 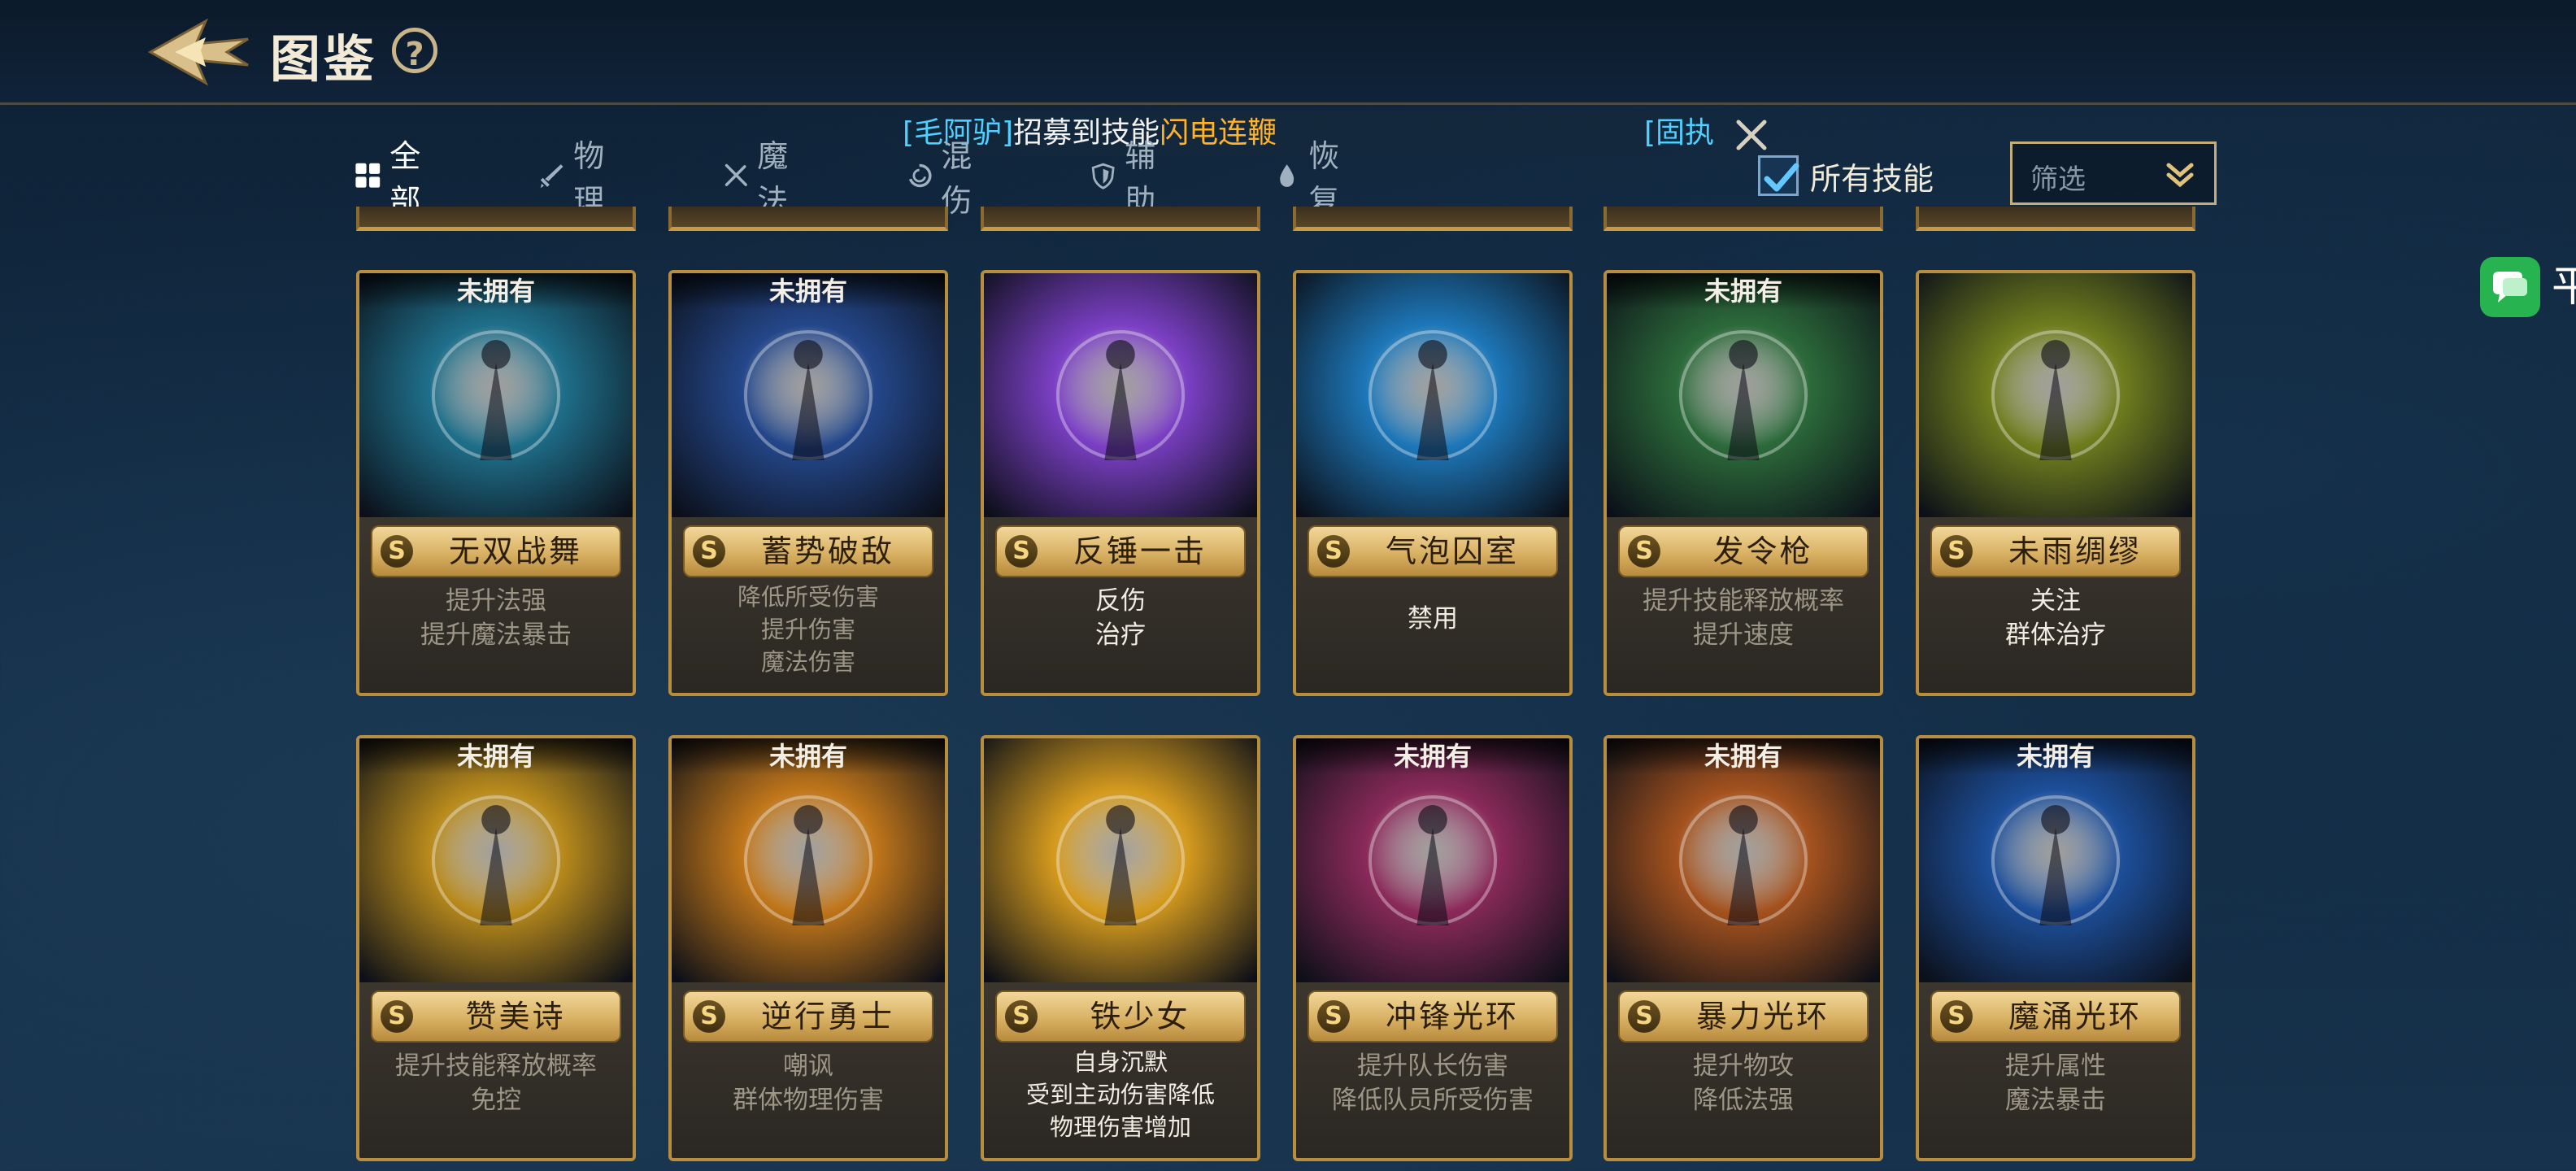 I want to click on tab-magic: 魔法, so click(x=761, y=178).